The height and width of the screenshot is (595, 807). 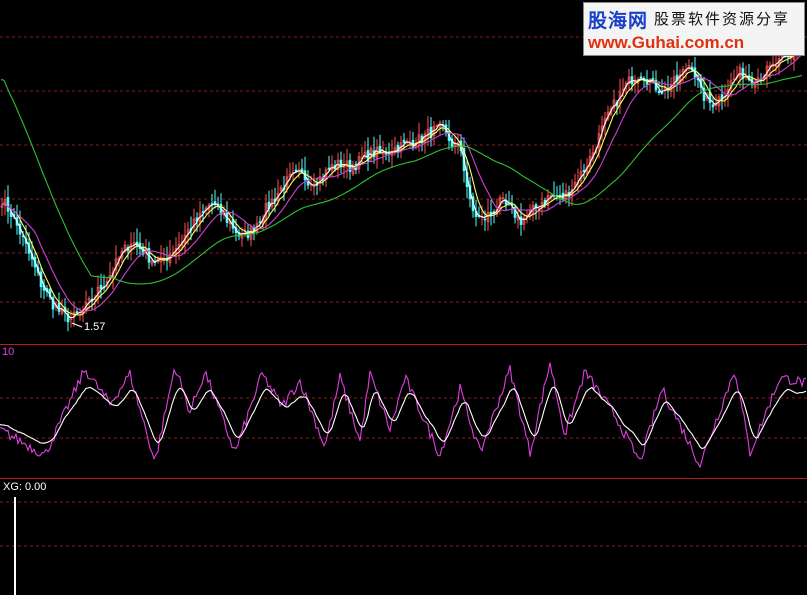 I want to click on watermark-url: www.Guhai.com.cn, so click(x=666, y=42).